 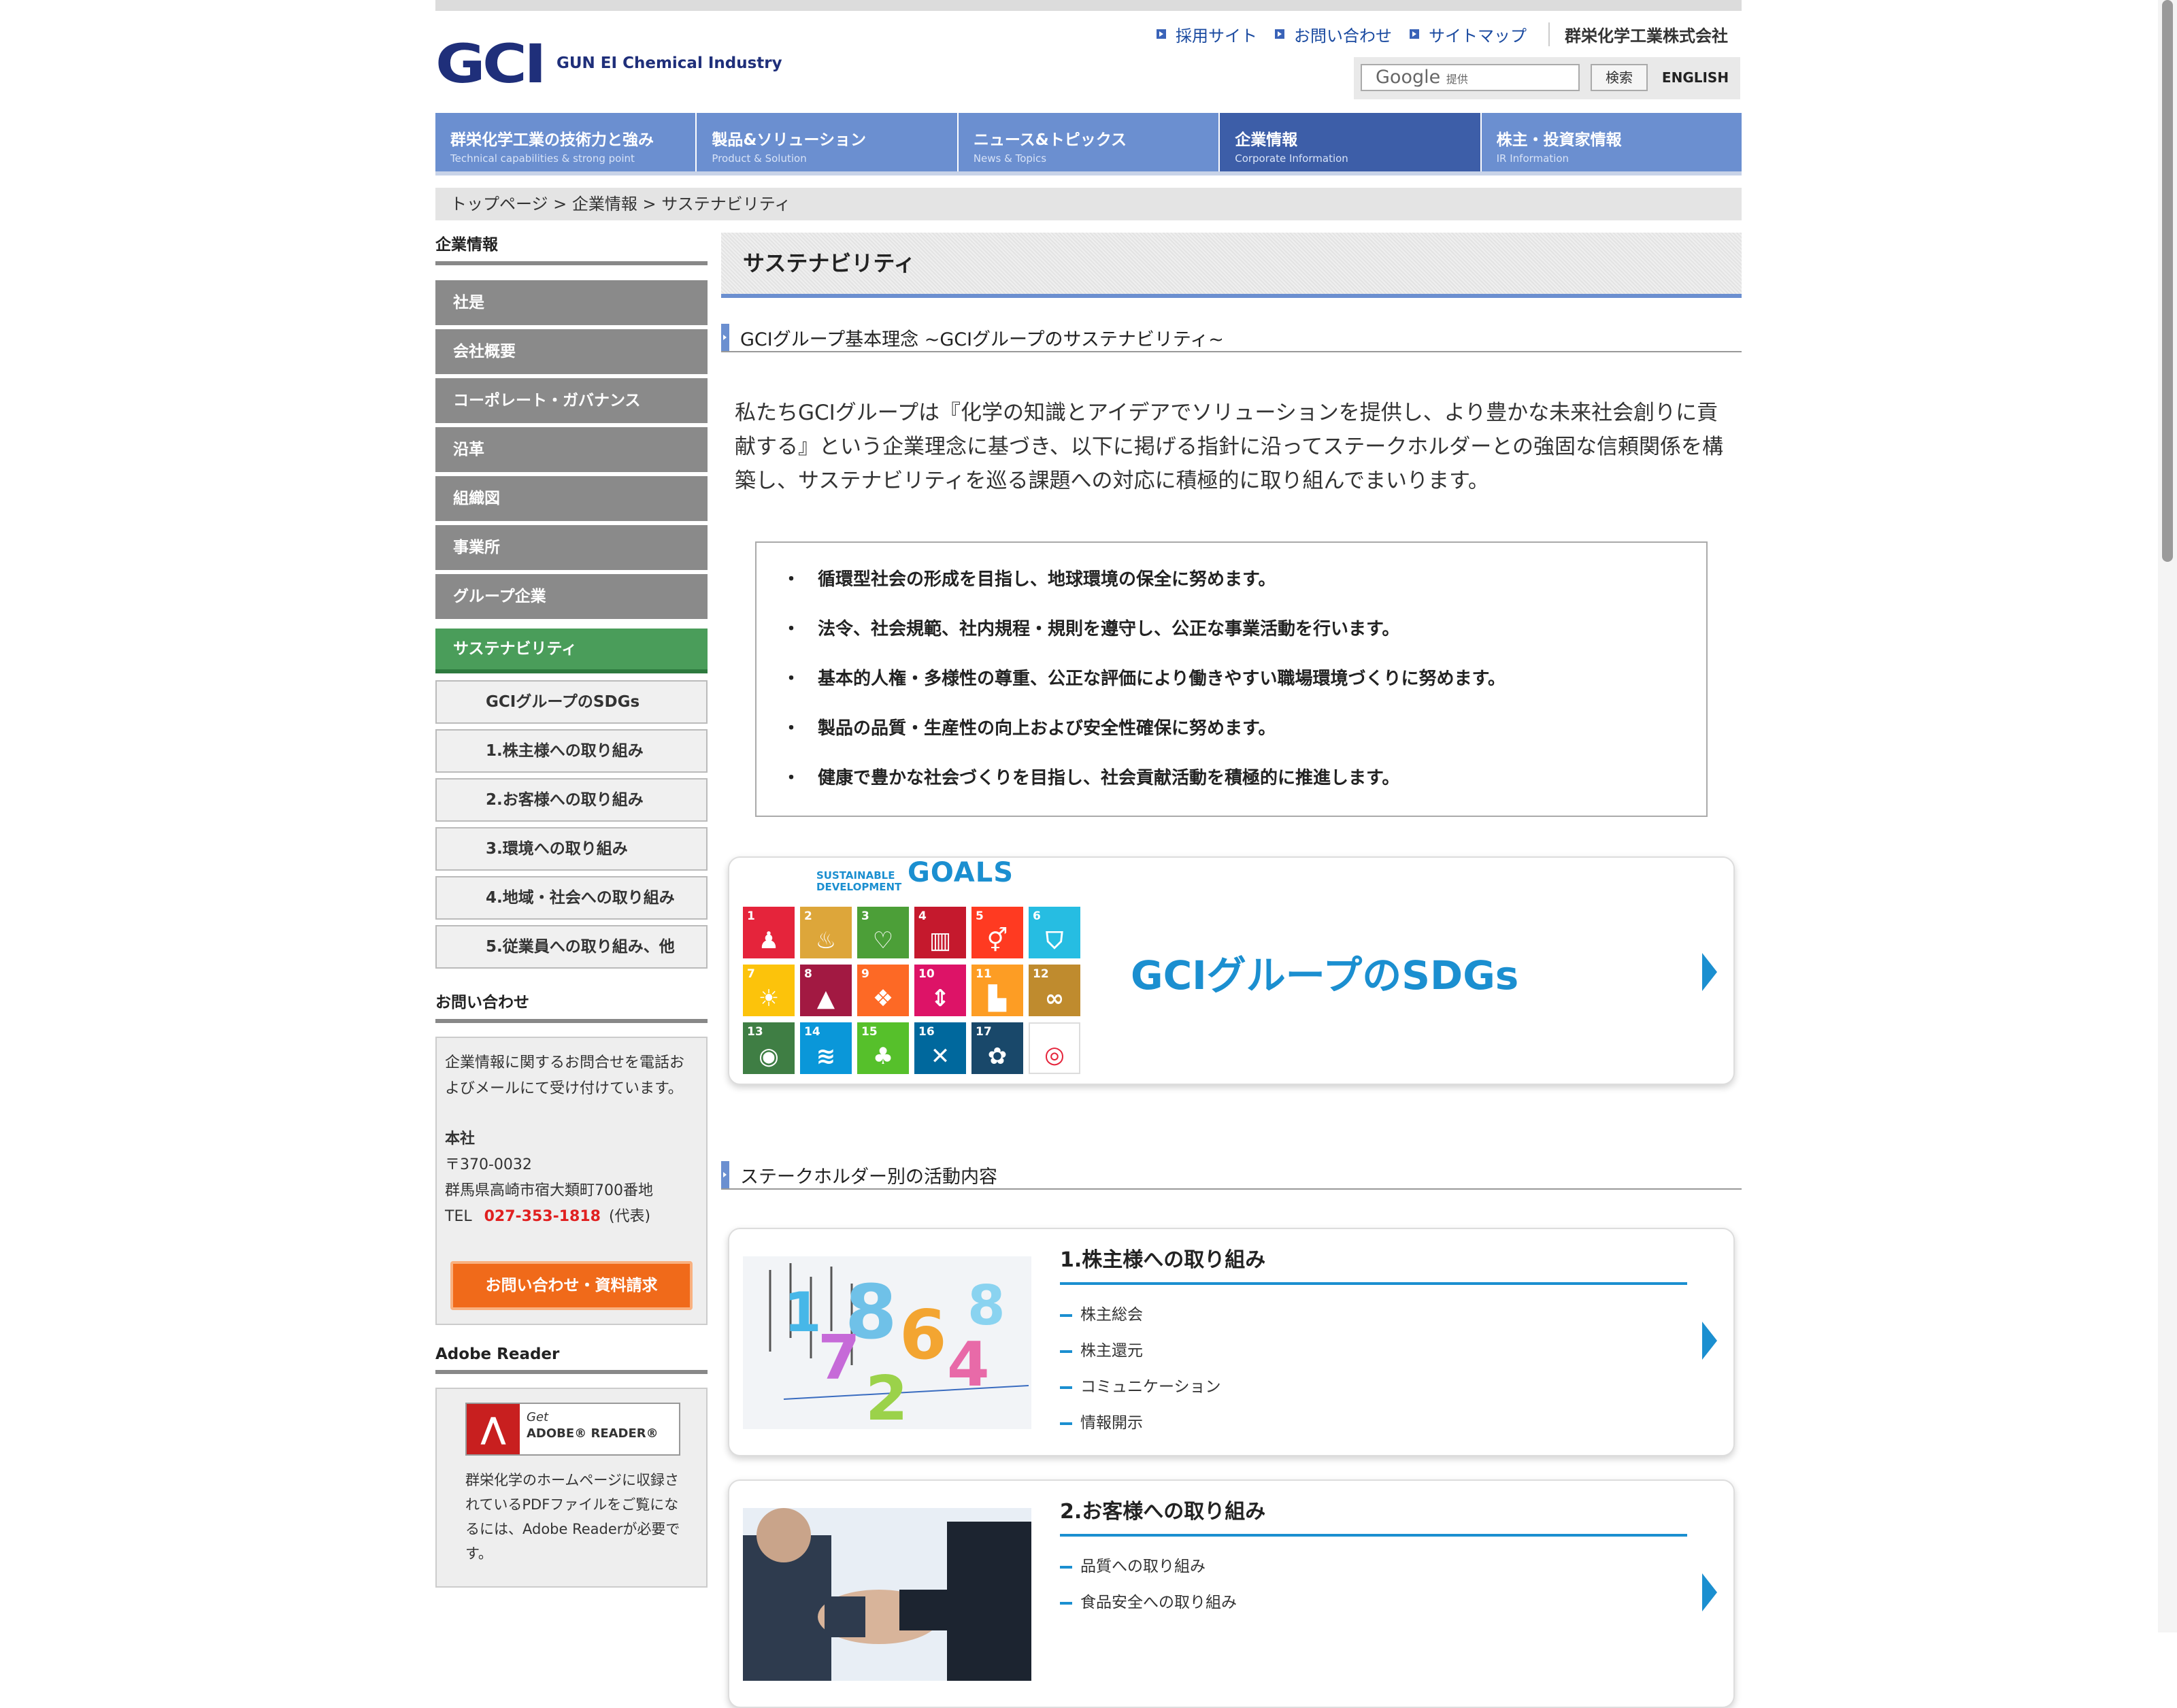 I want to click on sdg-goal-icon: ≋, so click(x=826, y=1056).